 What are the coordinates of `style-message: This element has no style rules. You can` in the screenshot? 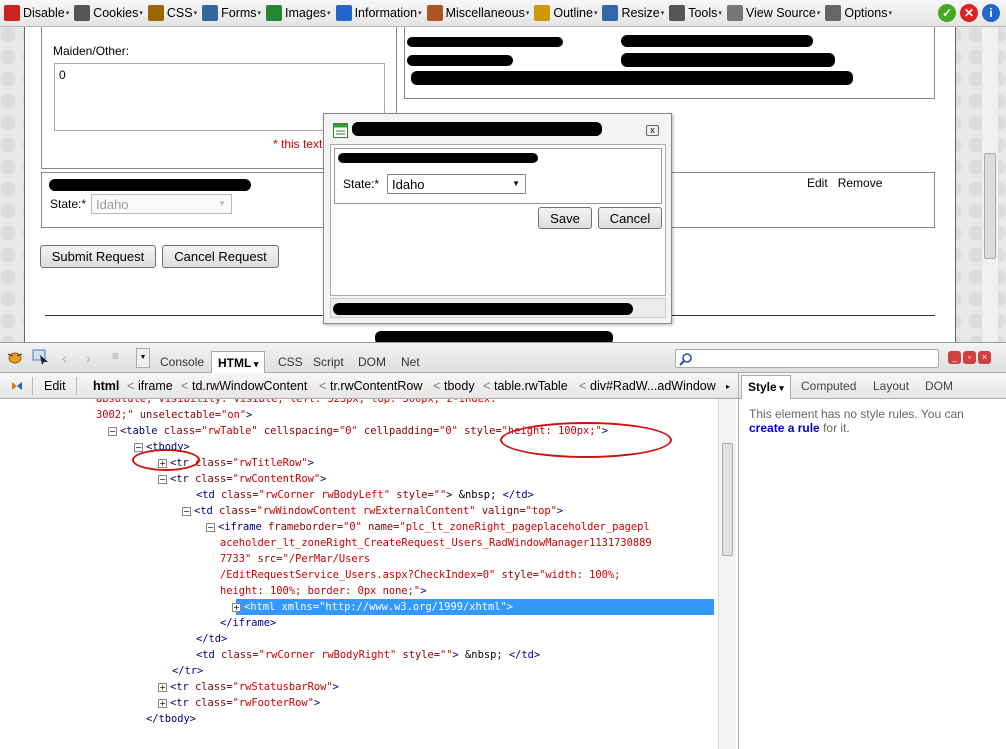 It's located at (856, 414).